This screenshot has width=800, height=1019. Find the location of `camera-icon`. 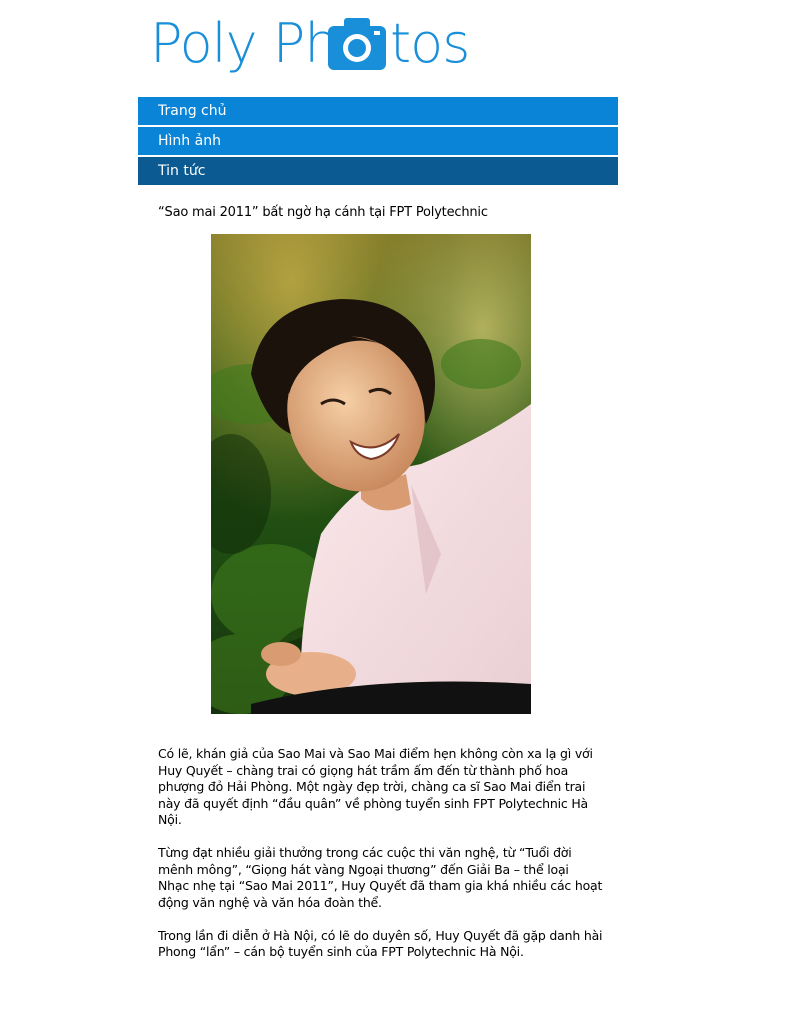

camera-icon is located at coordinates (357, 44).